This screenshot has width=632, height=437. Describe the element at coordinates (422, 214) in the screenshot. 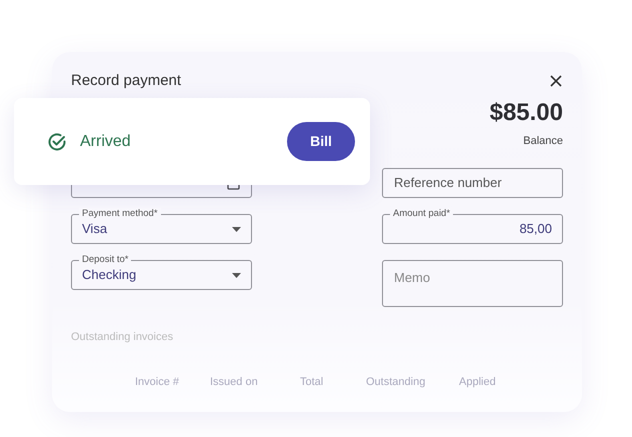

I see `field-label: Amount paid*` at that location.